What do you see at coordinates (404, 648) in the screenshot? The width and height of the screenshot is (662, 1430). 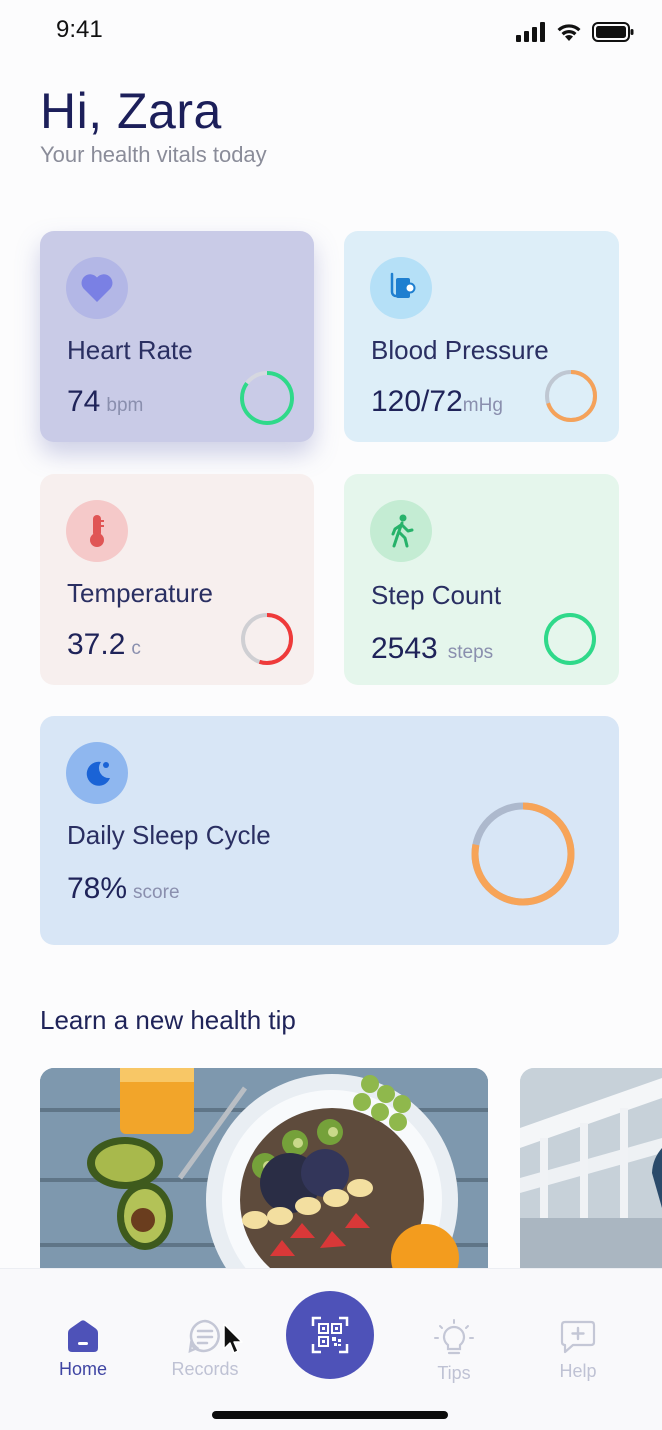 I see `step-count-number: 2543` at bounding box center [404, 648].